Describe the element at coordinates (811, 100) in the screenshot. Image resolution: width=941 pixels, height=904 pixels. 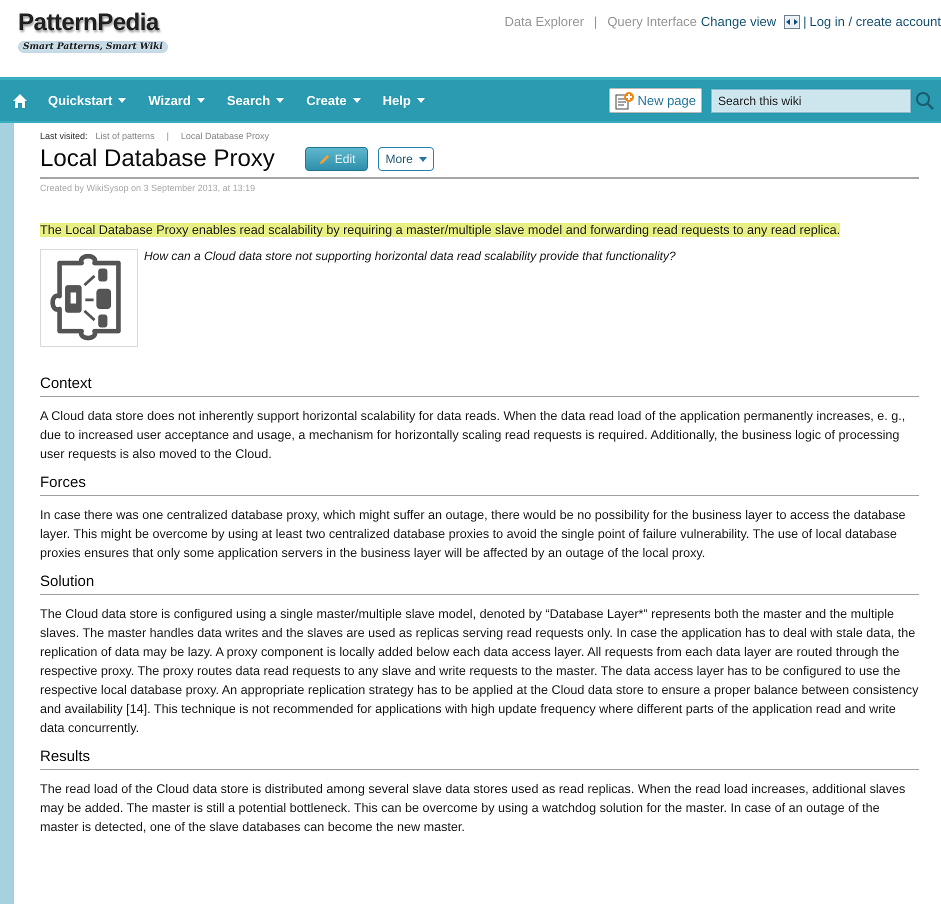
I see `search-field: Search this wiki` at that location.